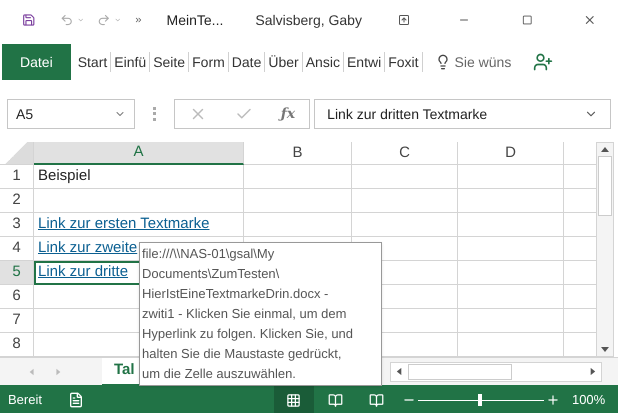  What do you see at coordinates (25, 114) in the screenshot?
I see `cell-reference: A5` at bounding box center [25, 114].